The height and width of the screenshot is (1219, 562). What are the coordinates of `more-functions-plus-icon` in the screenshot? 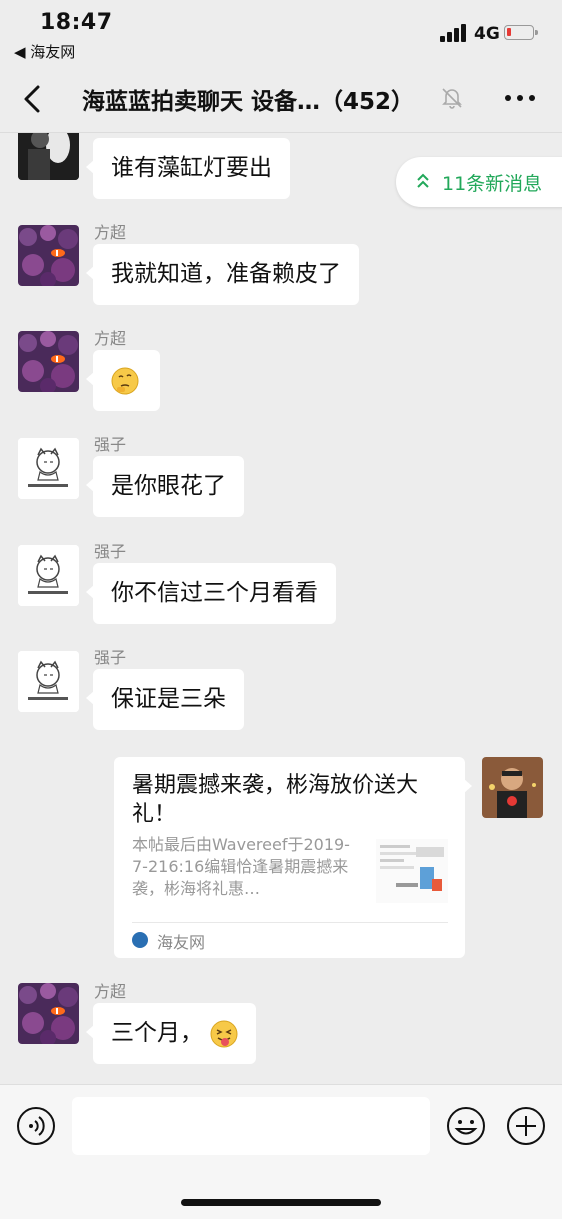 It's located at (526, 1126).